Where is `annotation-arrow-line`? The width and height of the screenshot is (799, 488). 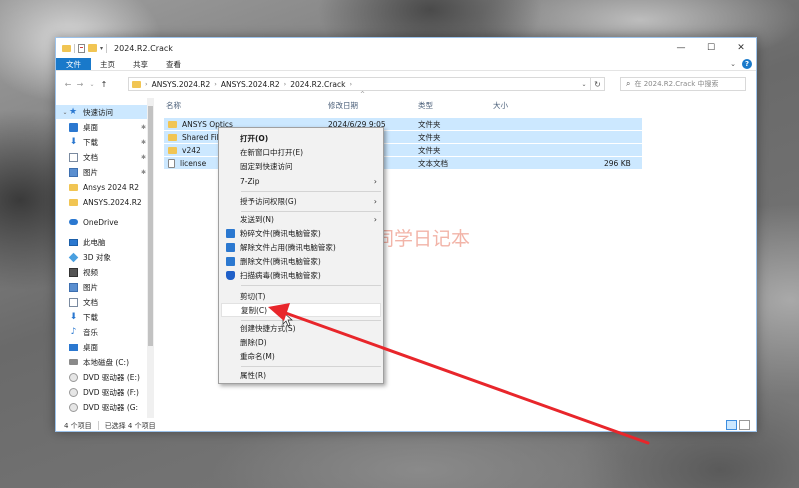 annotation-arrow-line is located at coordinates (464, 377).